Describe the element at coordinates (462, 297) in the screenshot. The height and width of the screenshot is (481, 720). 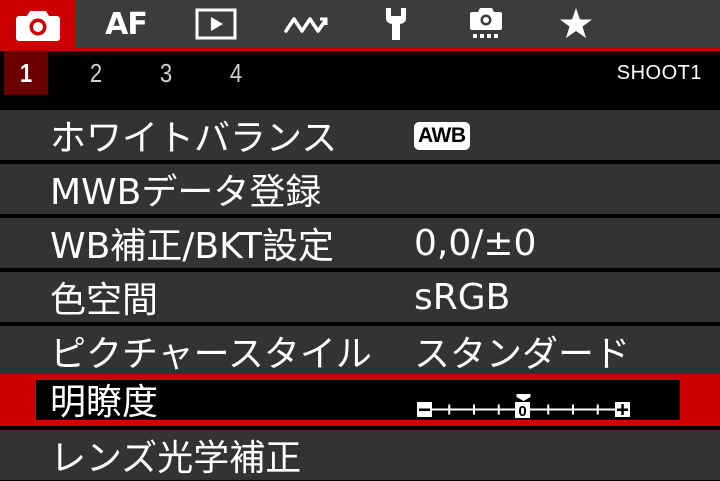
I see `menu-item-value: sRGB` at that location.